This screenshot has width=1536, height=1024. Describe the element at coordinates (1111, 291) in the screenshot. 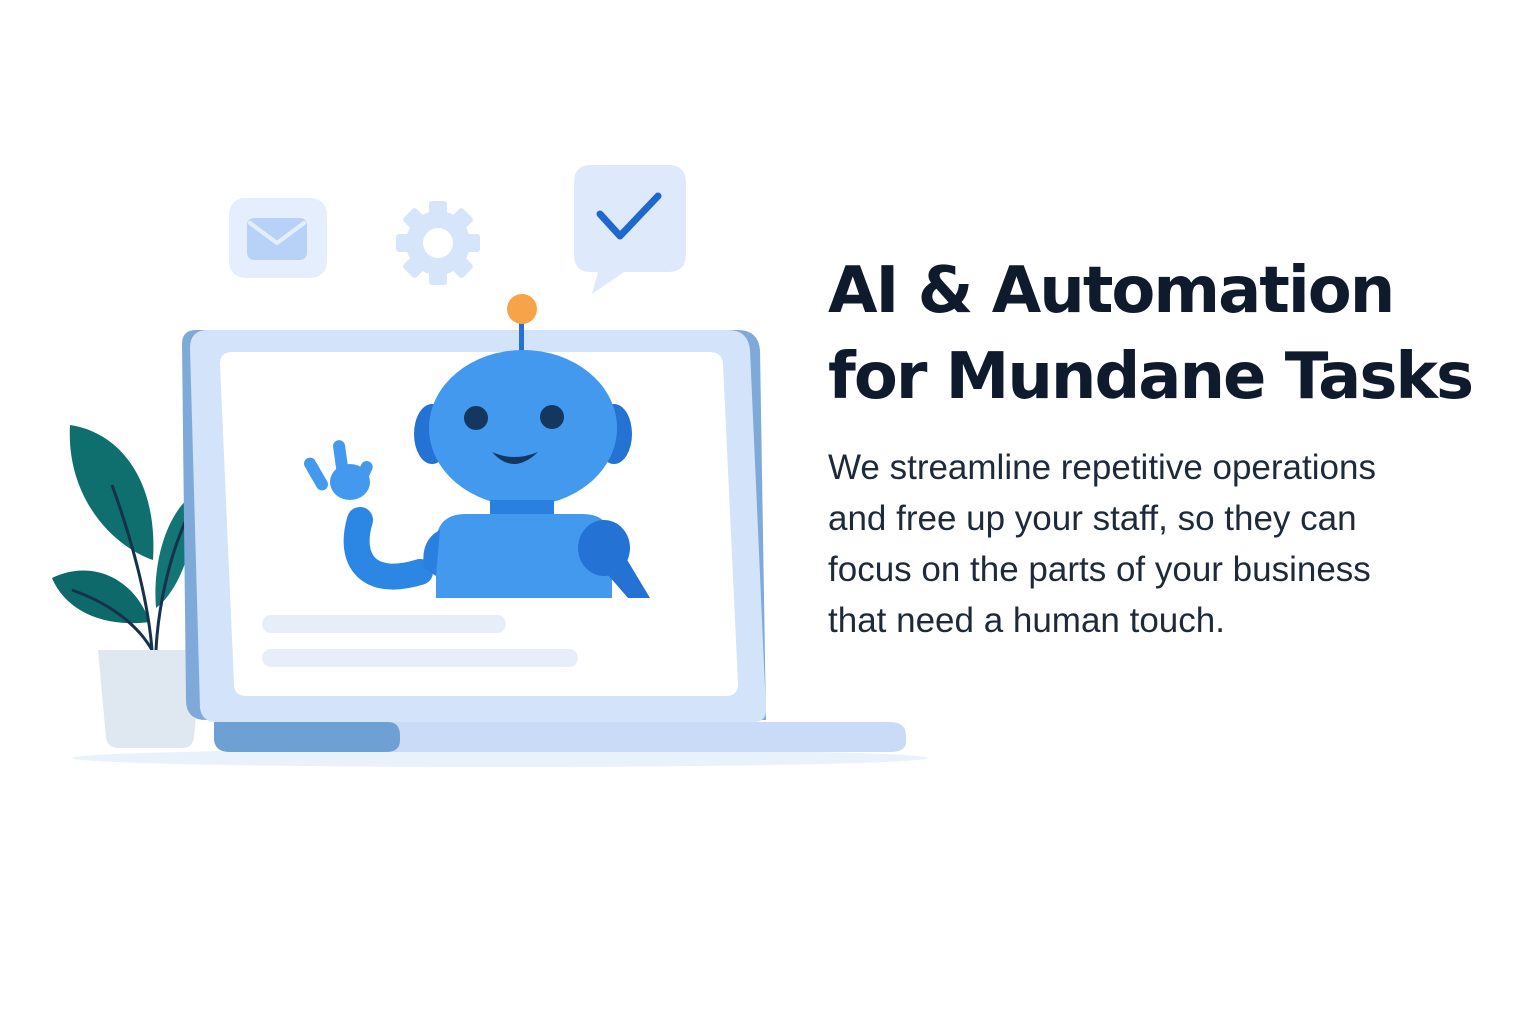

I see `headline-line-1: AI & Automation` at that location.